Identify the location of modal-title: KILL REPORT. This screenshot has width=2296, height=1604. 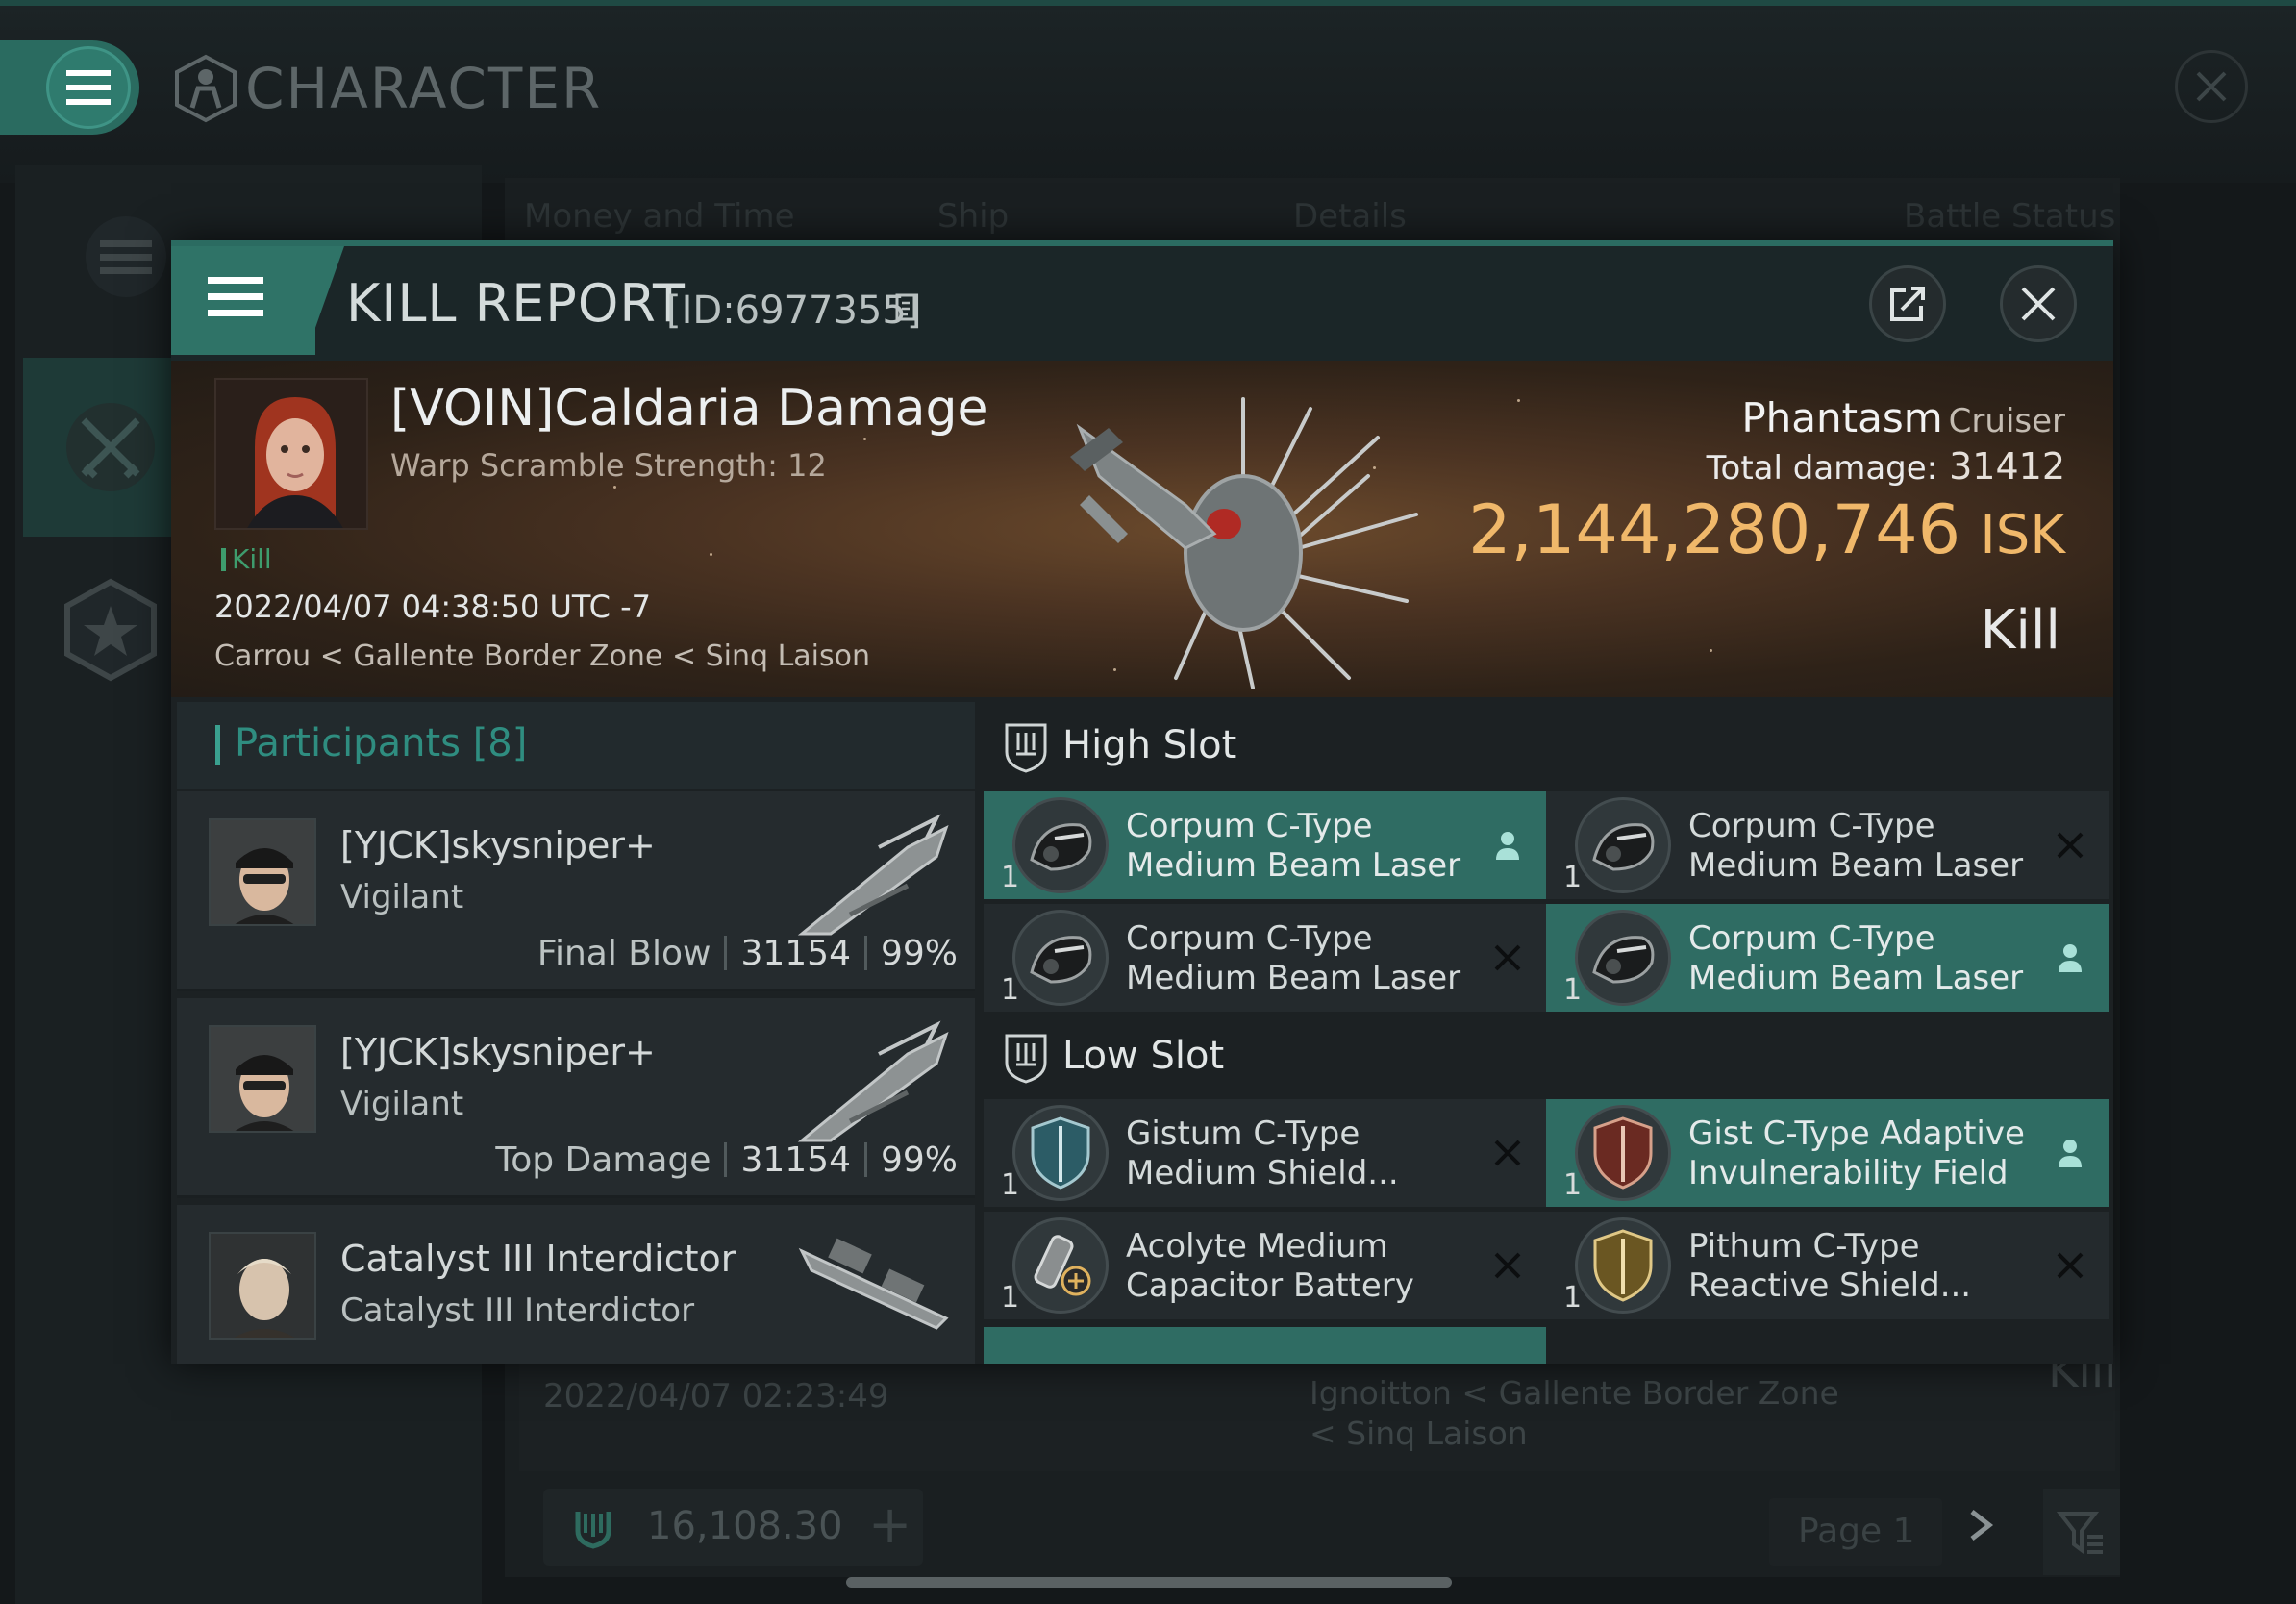
(516, 303).